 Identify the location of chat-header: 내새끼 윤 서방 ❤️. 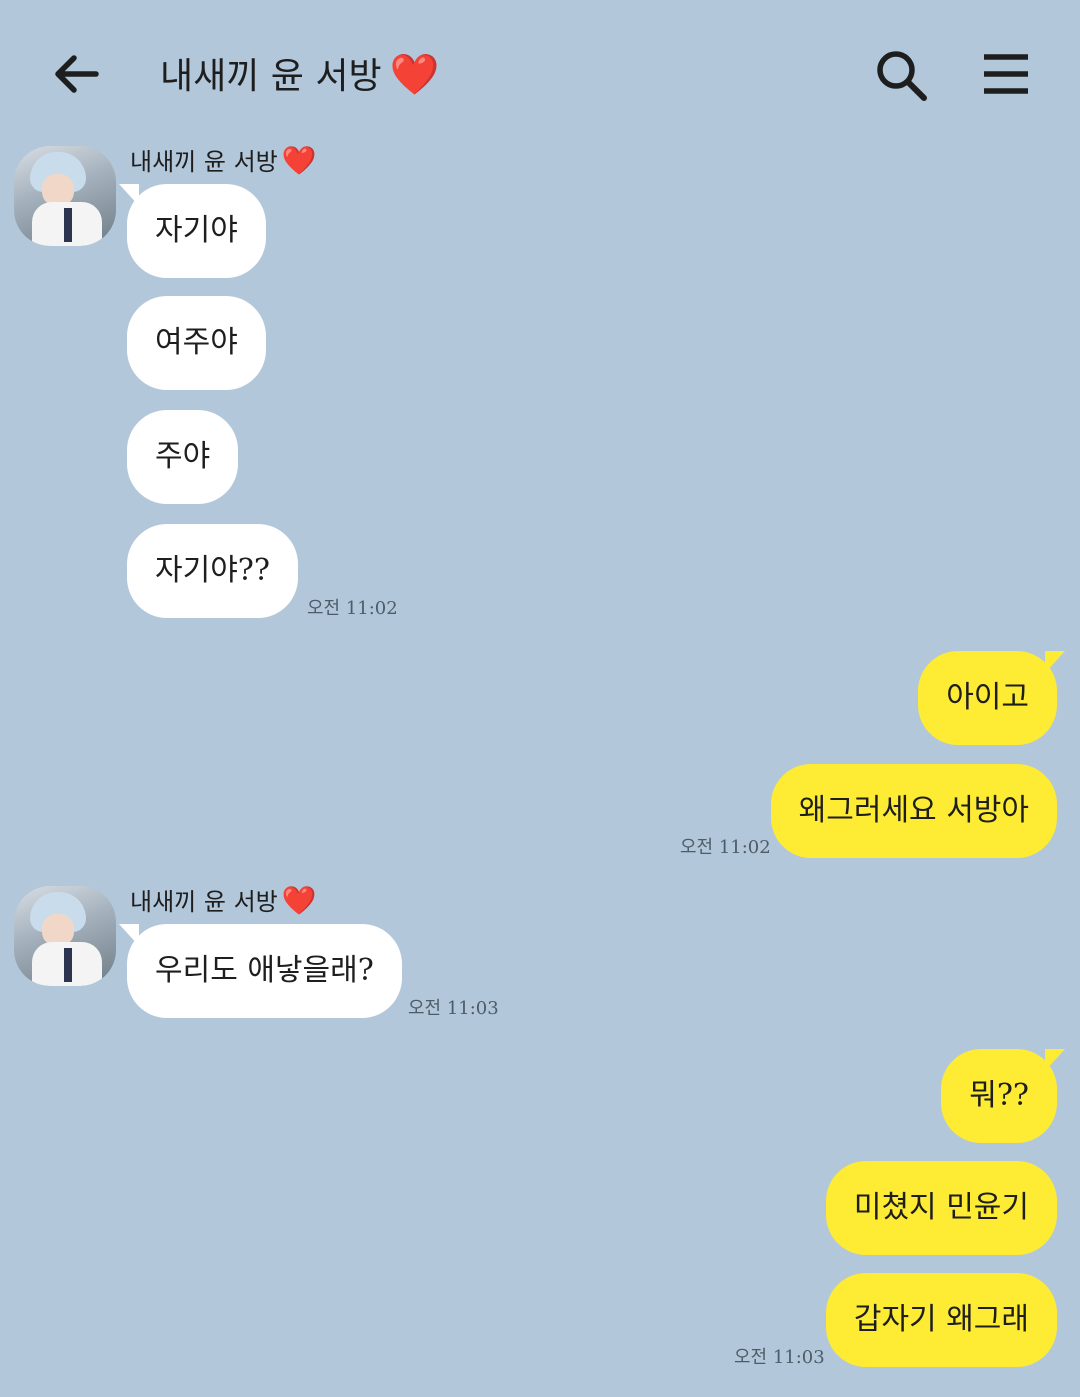
(540, 70).